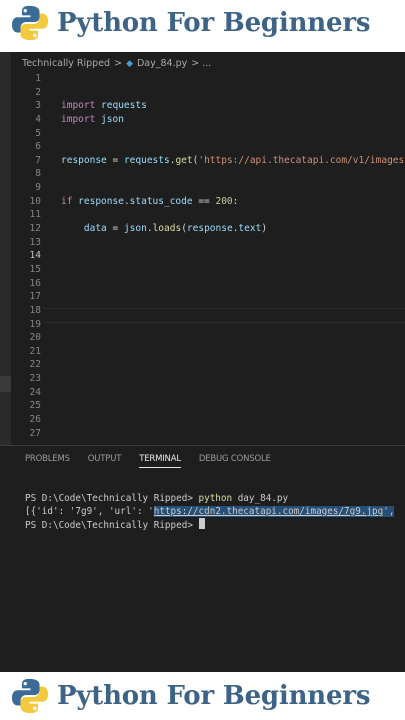 The height and width of the screenshot is (720, 405). Describe the element at coordinates (38, 92) in the screenshot. I see `line-number: 2` at that location.